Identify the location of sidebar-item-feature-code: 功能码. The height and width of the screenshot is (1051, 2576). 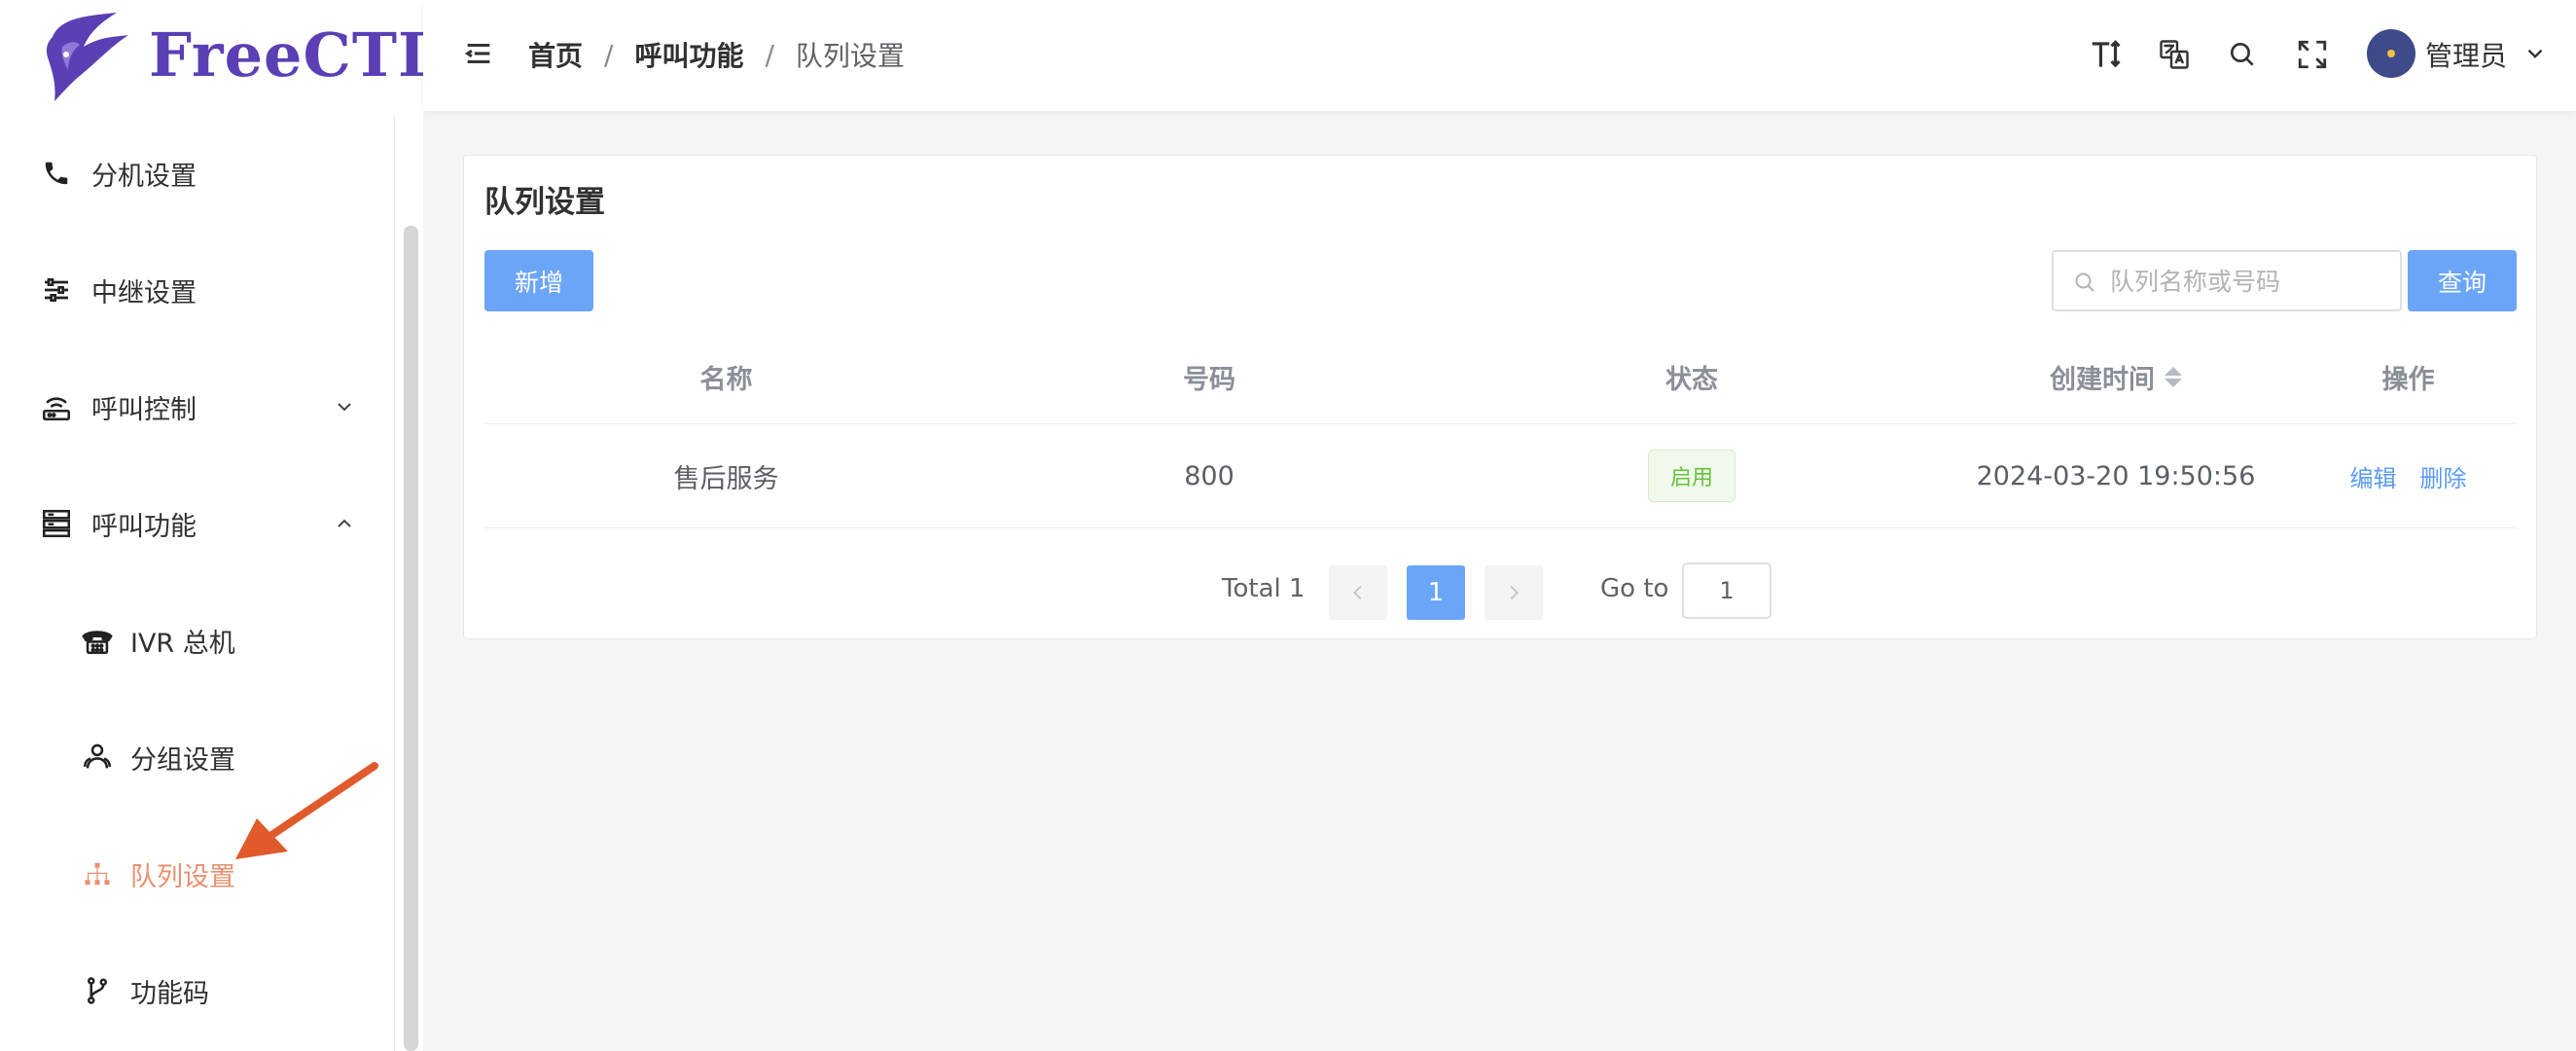
(197, 990).